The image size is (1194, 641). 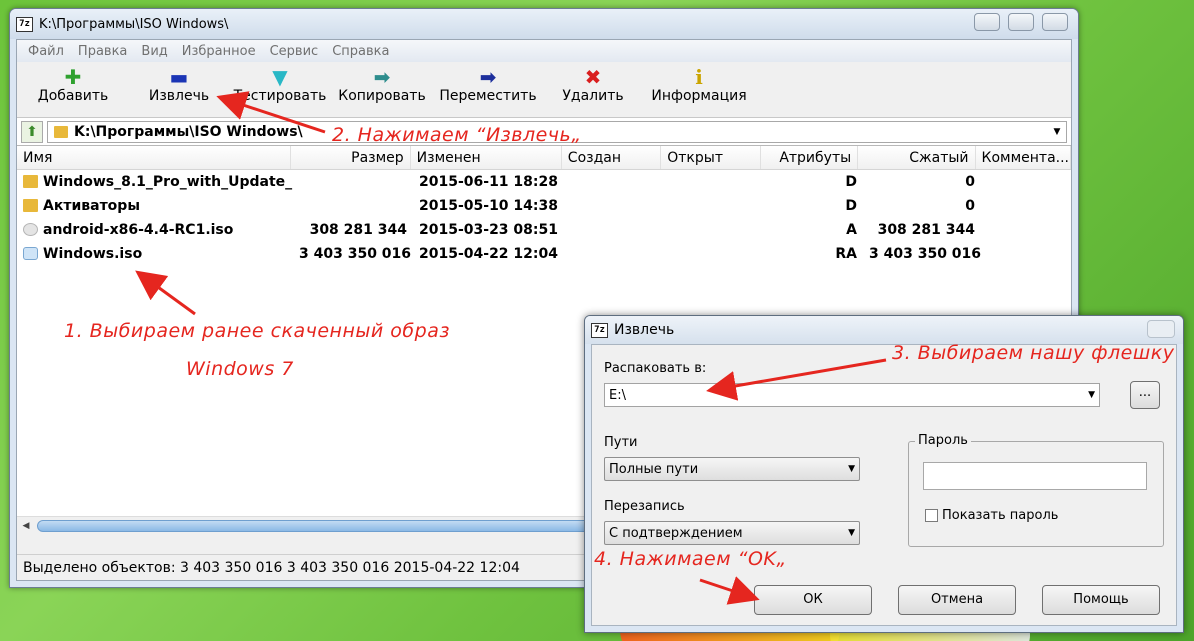 What do you see at coordinates (271, 112) in the screenshot?
I see `arrow-to-extract` at bounding box center [271, 112].